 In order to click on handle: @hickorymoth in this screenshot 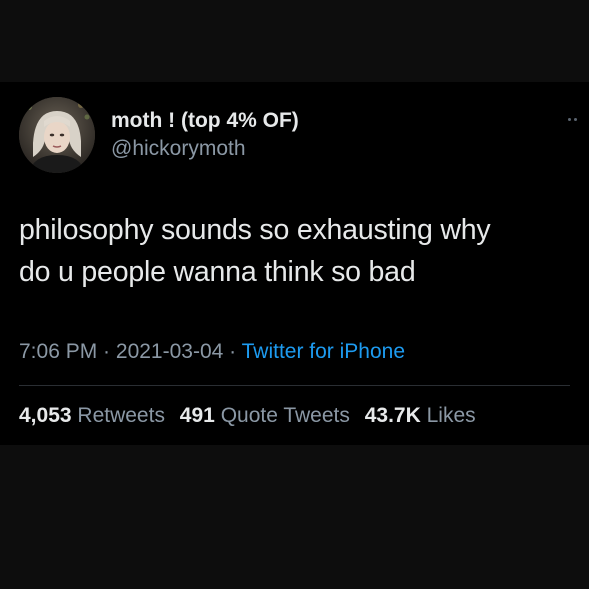, I will do `click(178, 149)`.